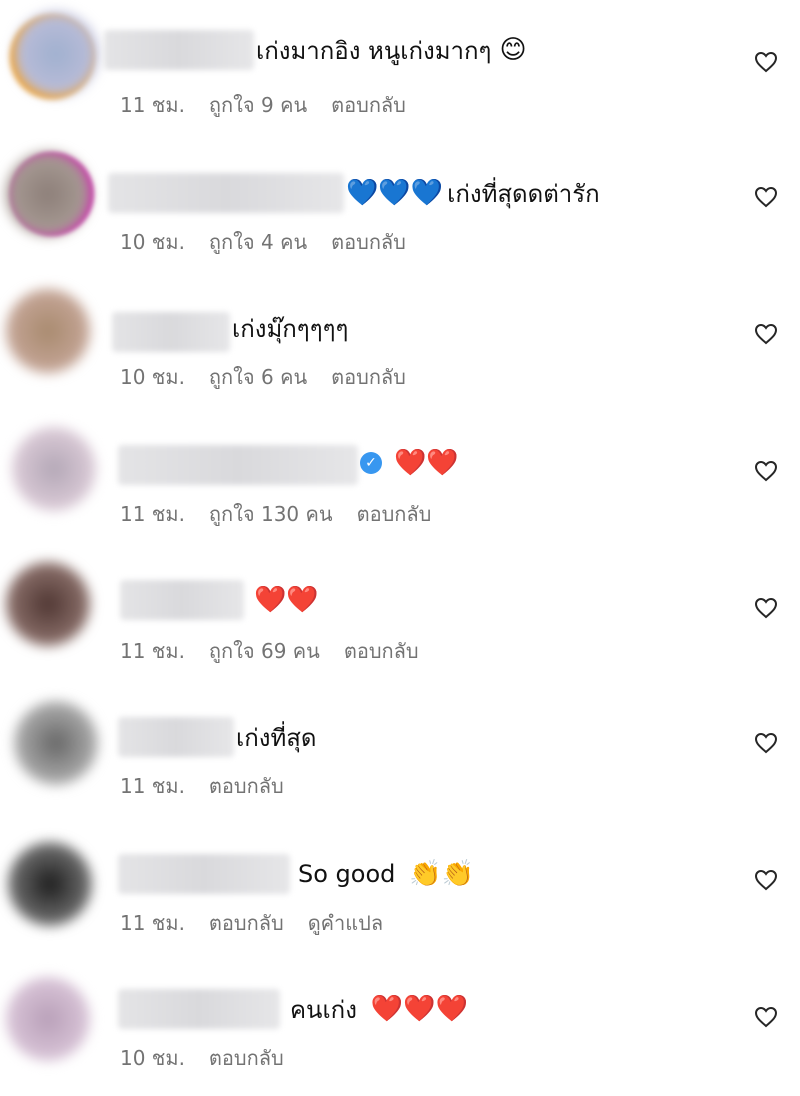 The image size is (800, 1096). What do you see at coordinates (400, 745) in the screenshot?
I see `comment-item: เก่งที่สุด 11 ชม. ตอบกลับ` at bounding box center [400, 745].